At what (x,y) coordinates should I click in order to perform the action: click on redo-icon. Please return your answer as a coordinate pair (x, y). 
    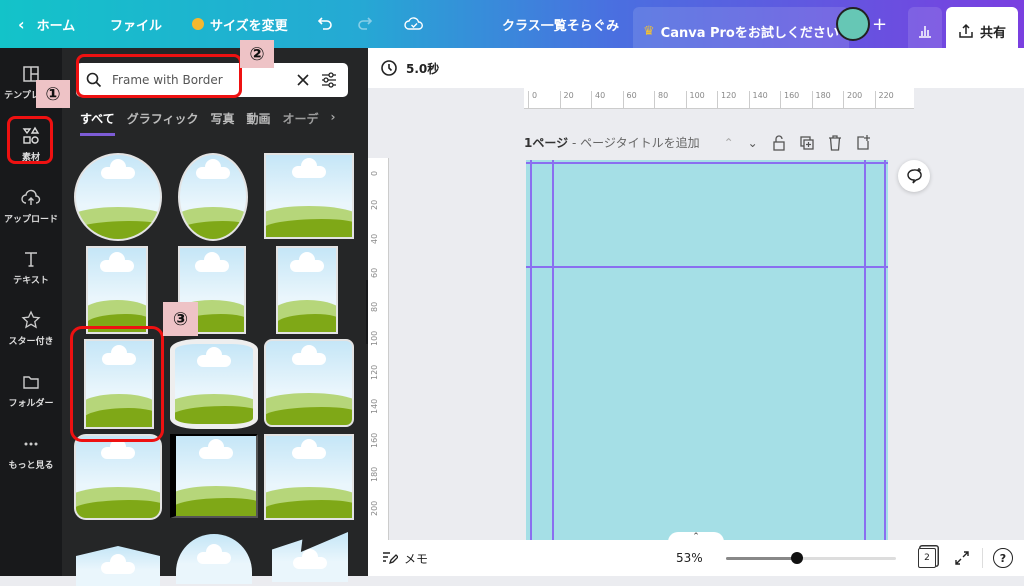
    Looking at the image, I should click on (365, 23).